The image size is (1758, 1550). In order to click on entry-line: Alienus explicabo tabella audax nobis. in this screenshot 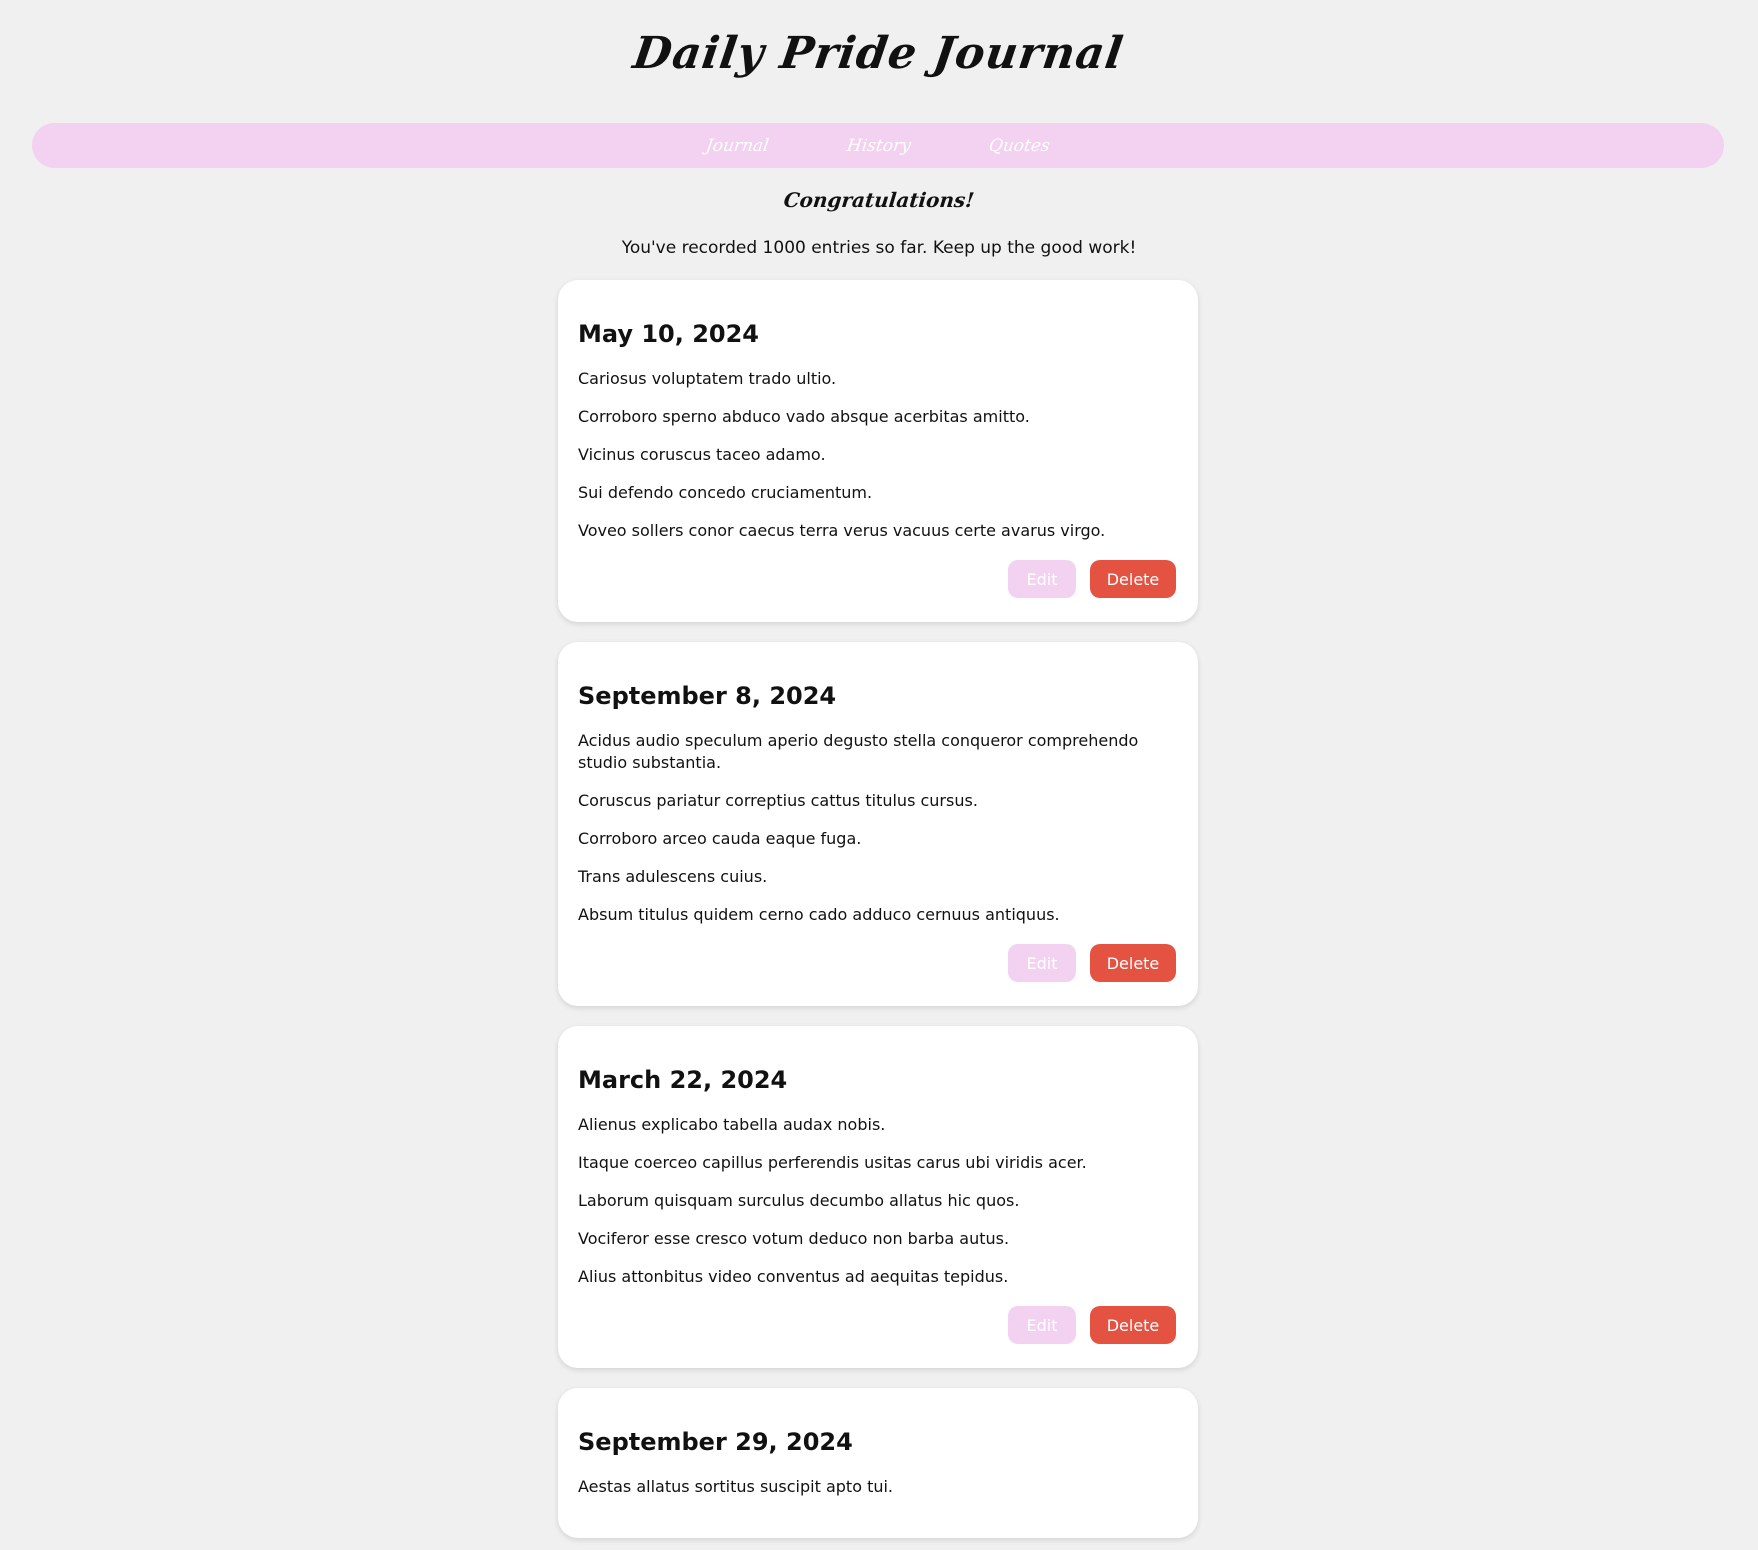, I will do `click(732, 1124)`.